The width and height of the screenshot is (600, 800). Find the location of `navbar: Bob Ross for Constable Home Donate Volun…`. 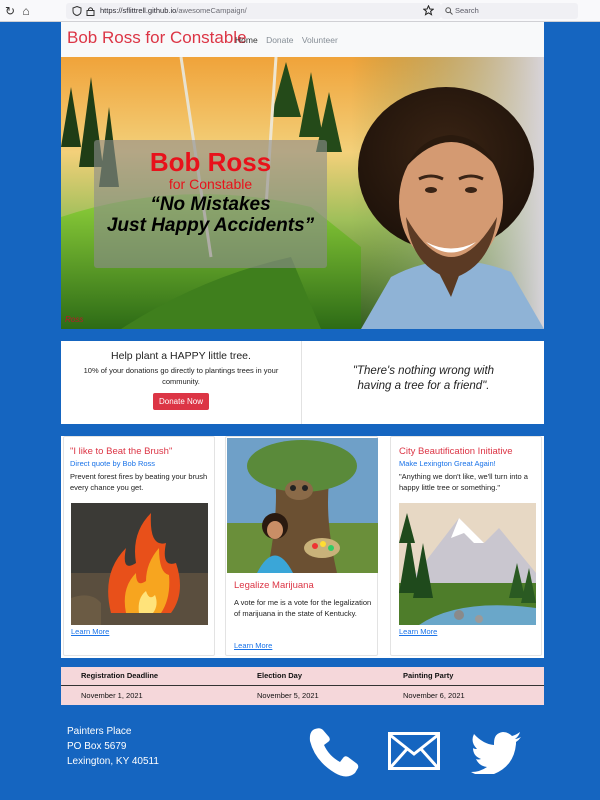

navbar: Bob Ross for Constable Home Donate Volun… is located at coordinates (302, 39).